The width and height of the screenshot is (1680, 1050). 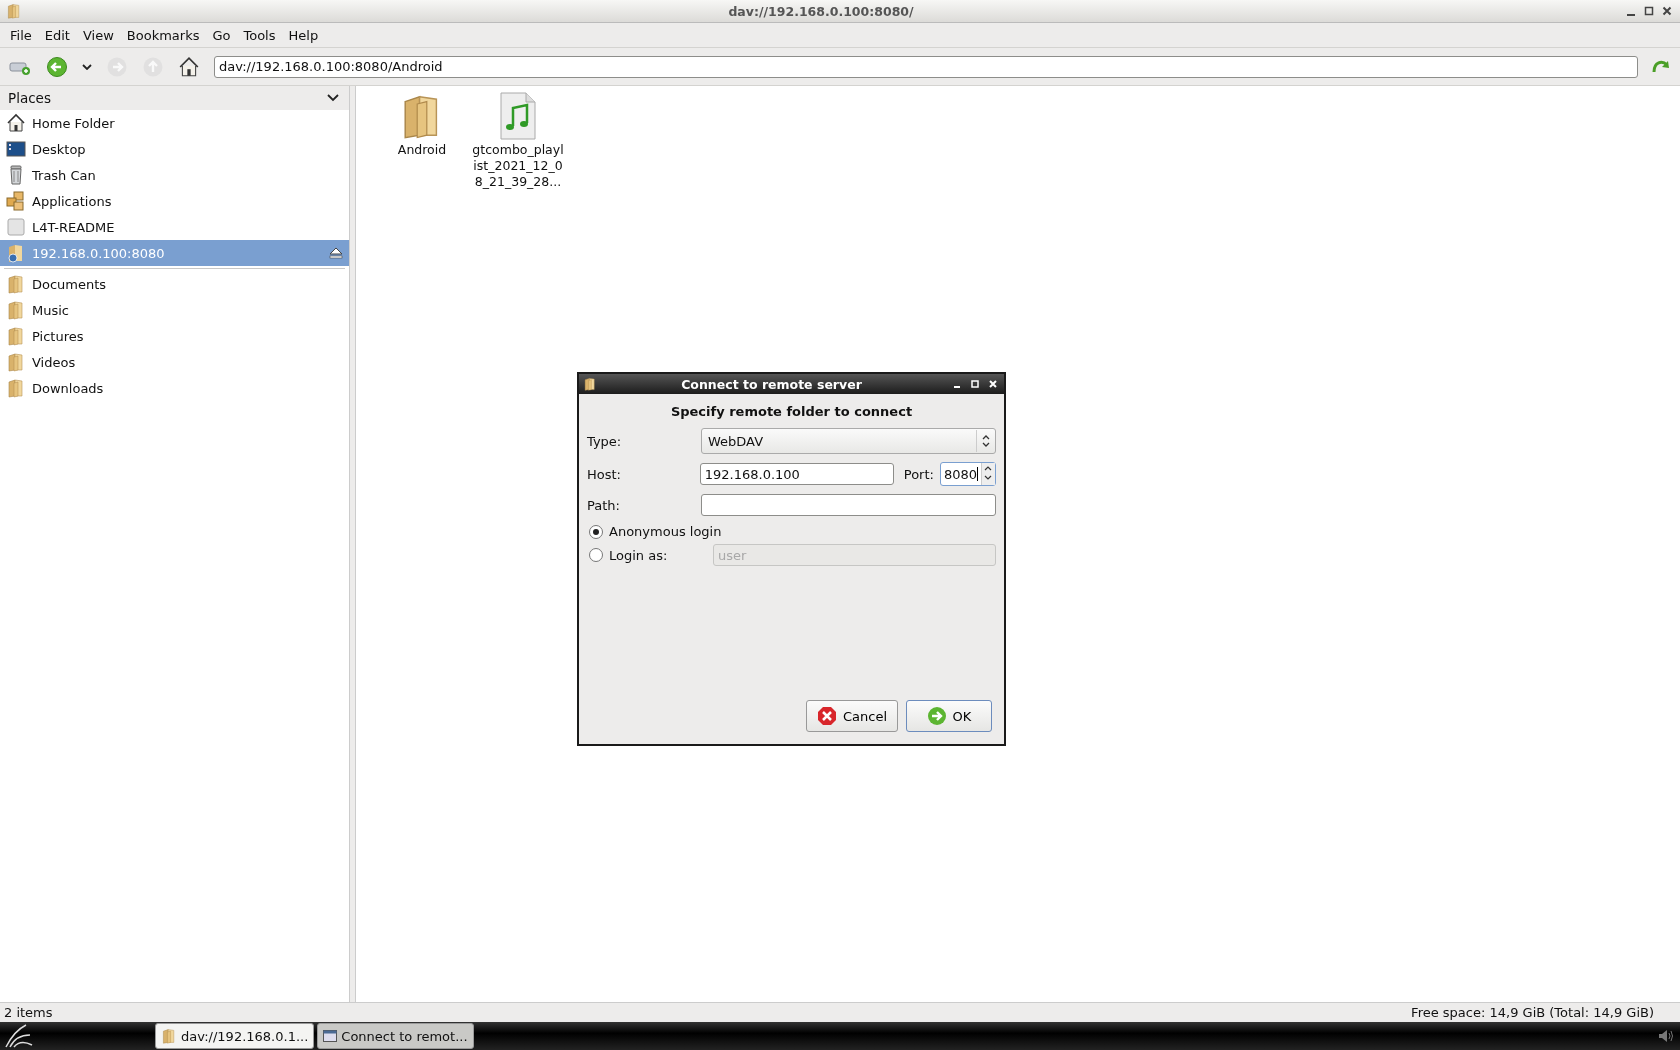 What do you see at coordinates (174, 362) in the screenshot?
I see `sidebar-item: Videos` at bounding box center [174, 362].